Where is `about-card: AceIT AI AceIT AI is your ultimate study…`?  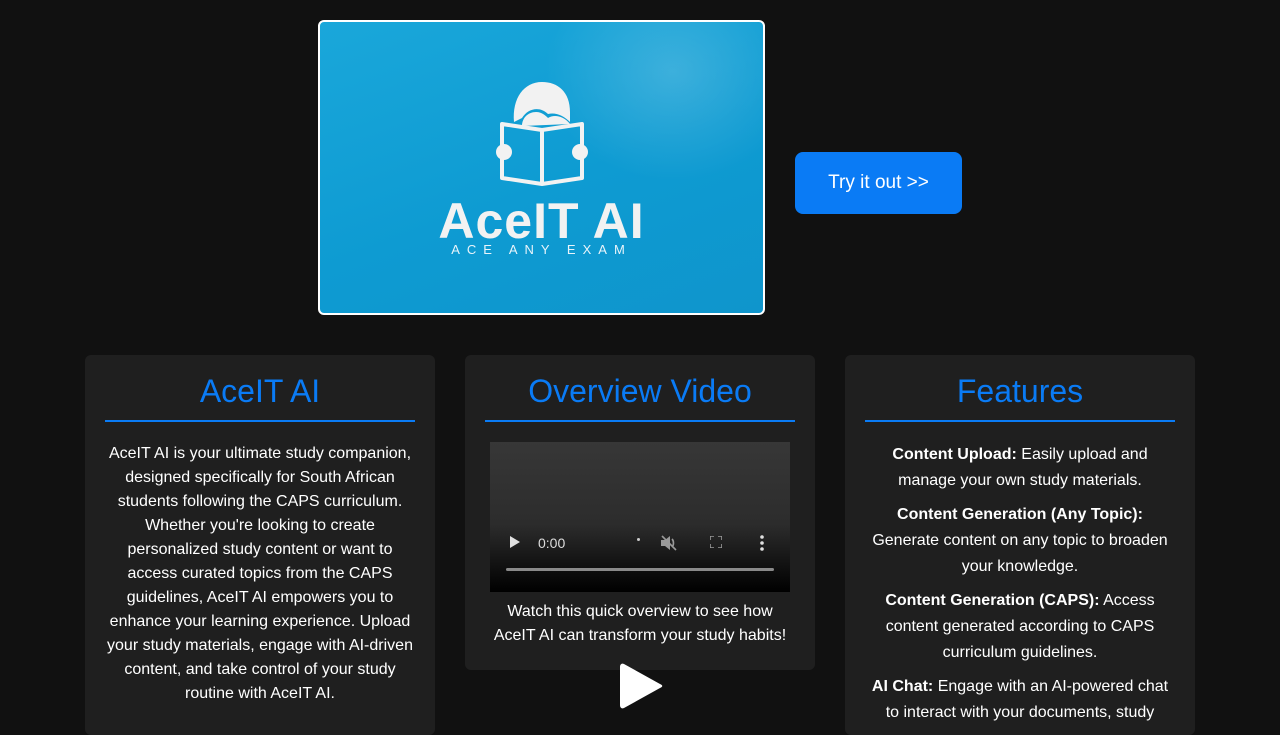
about-card: AceIT AI AceIT AI is your ultimate study… is located at coordinates (260, 545).